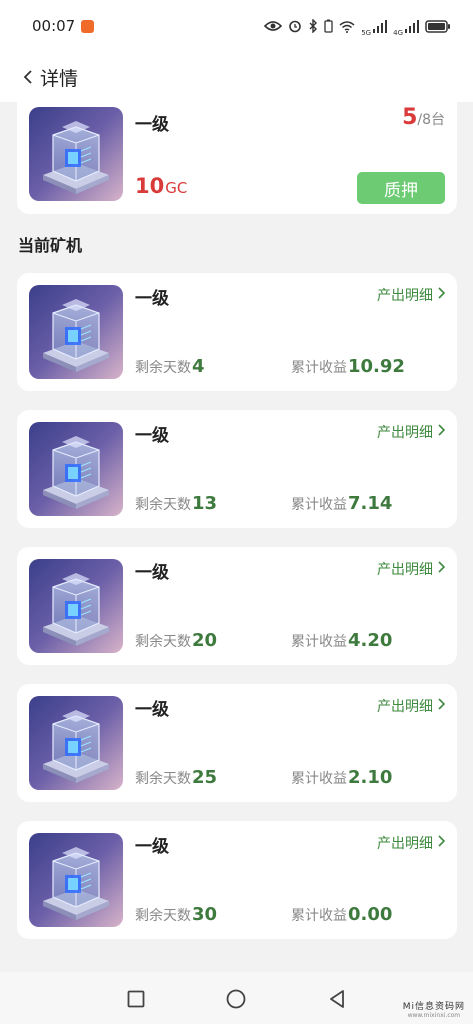  Describe the element at coordinates (401, 188) in the screenshot. I see `stake-button: 质押` at that location.